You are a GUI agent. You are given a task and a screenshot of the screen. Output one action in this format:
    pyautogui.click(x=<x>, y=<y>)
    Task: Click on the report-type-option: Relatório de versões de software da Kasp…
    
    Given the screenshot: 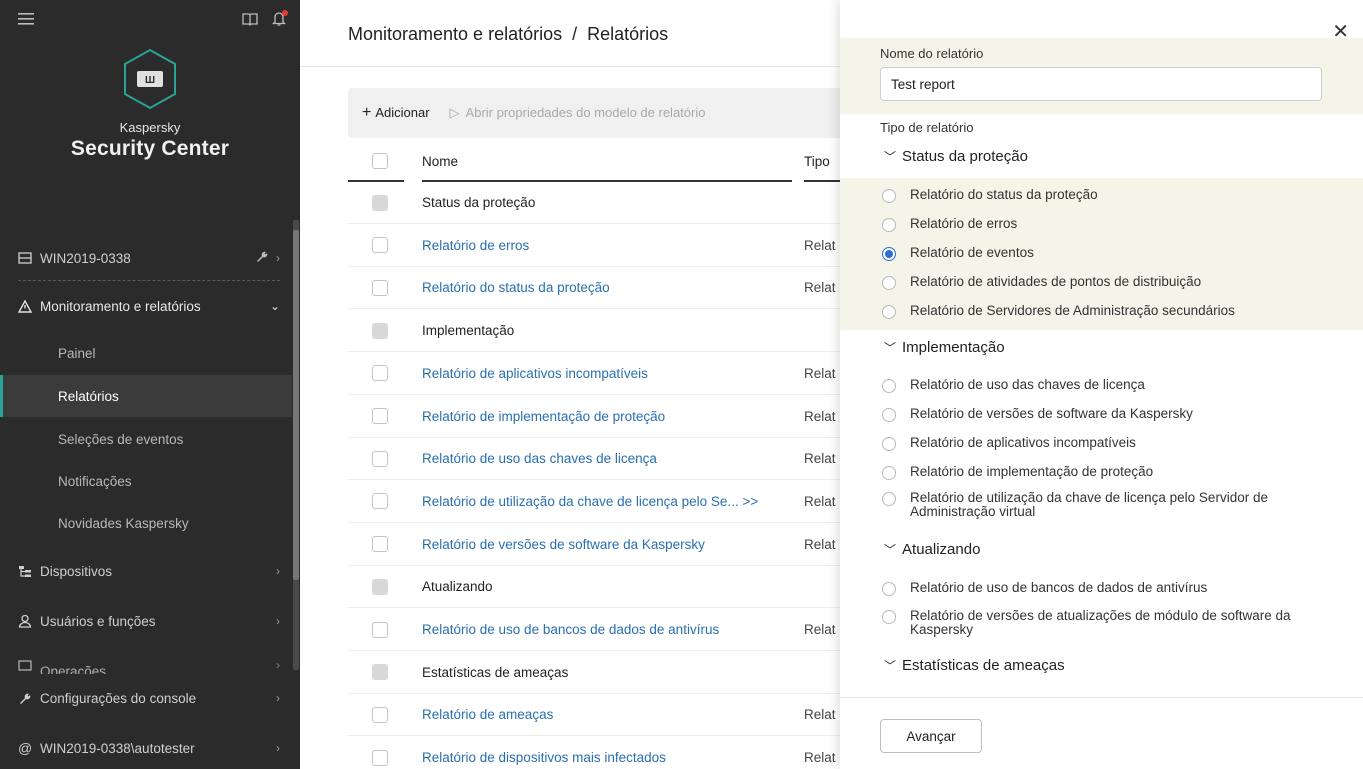 What is the action you would take?
    pyautogui.click(x=1112, y=414)
    